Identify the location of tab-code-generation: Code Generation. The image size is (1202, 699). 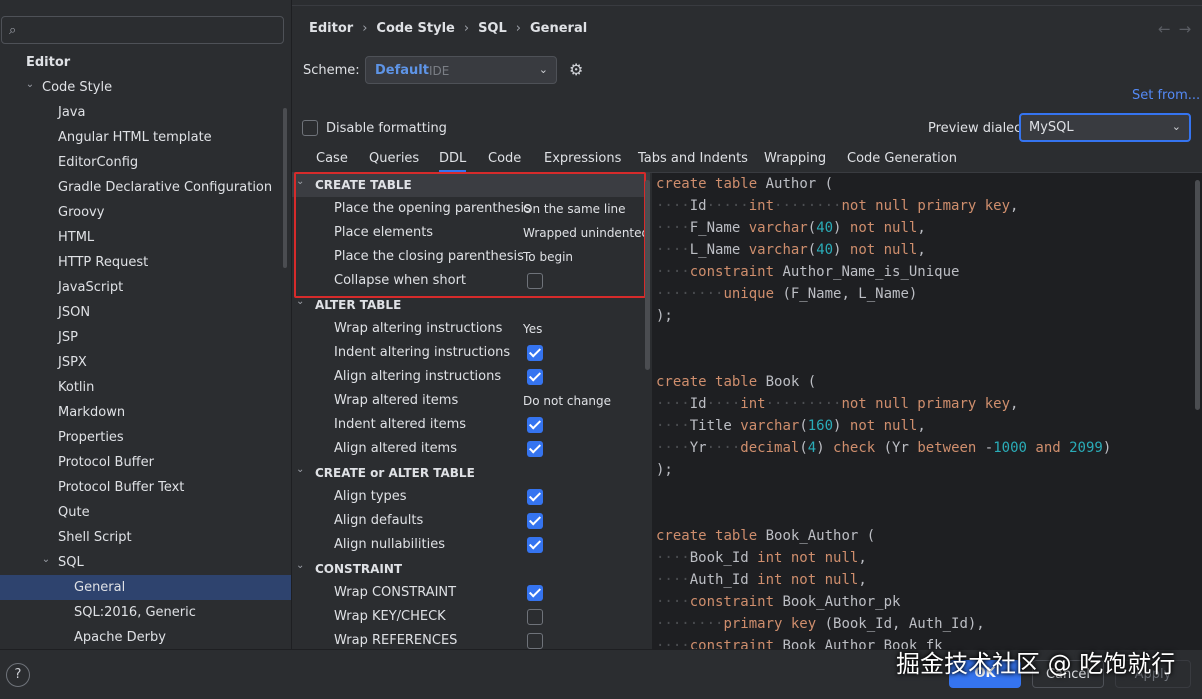
(902, 161).